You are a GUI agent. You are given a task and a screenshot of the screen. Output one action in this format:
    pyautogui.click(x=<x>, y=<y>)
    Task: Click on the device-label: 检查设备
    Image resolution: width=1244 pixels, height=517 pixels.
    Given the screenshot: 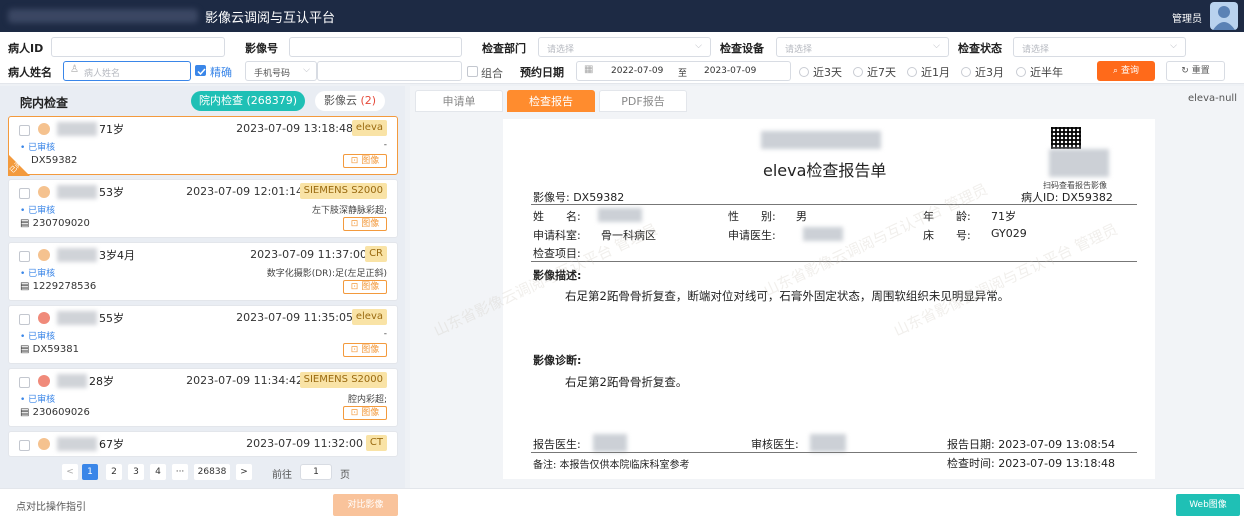 What is the action you would take?
    pyautogui.click(x=742, y=48)
    